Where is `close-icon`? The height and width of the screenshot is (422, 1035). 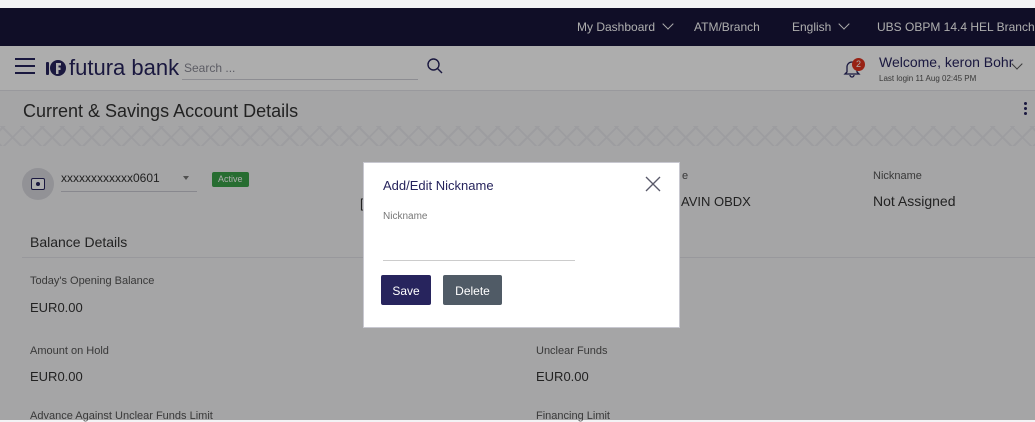
close-icon is located at coordinates (653, 184).